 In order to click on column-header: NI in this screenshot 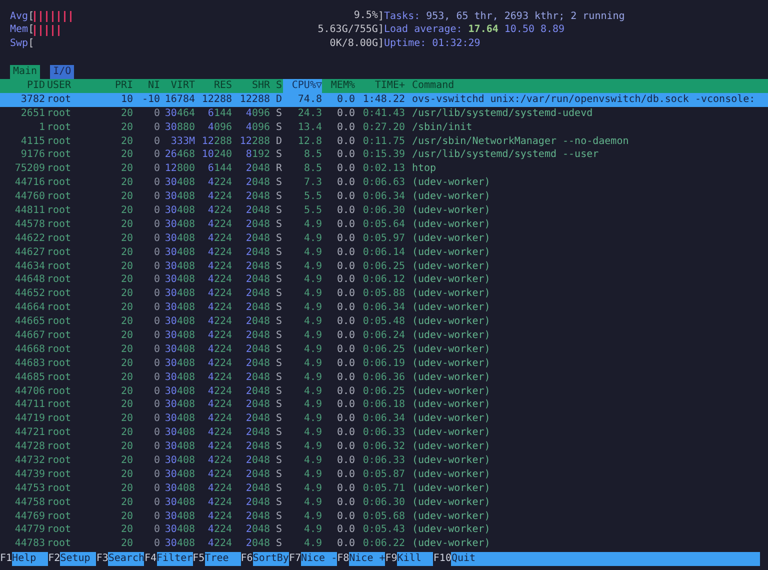, I will do `click(146, 85)`.